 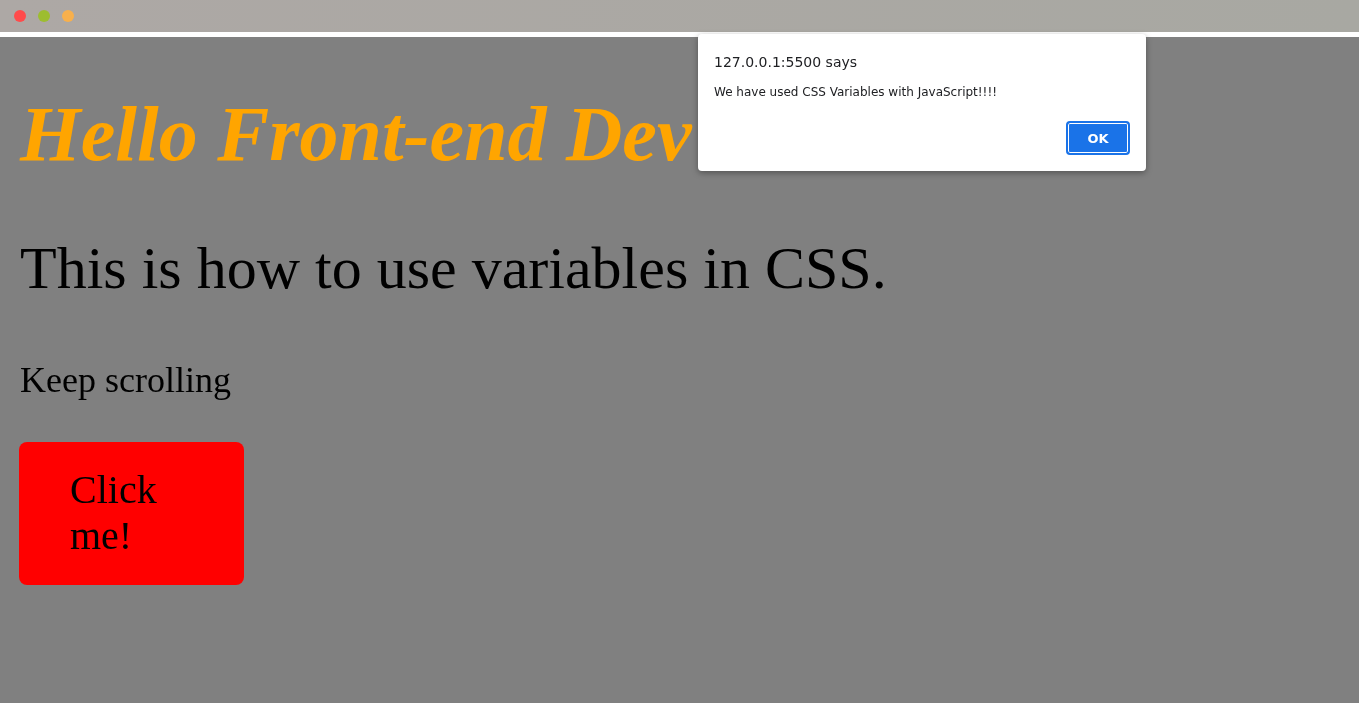 What do you see at coordinates (786, 62) in the screenshot?
I see `alert-title: 127.0.0.1:5500 says` at bounding box center [786, 62].